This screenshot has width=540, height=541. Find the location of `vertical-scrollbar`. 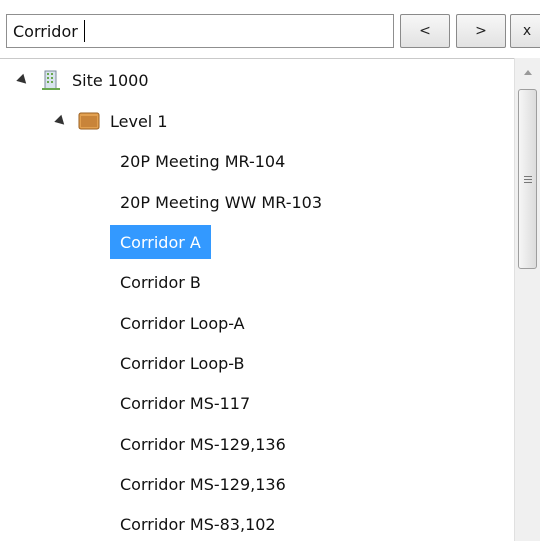

vertical-scrollbar is located at coordinates (527, 299).